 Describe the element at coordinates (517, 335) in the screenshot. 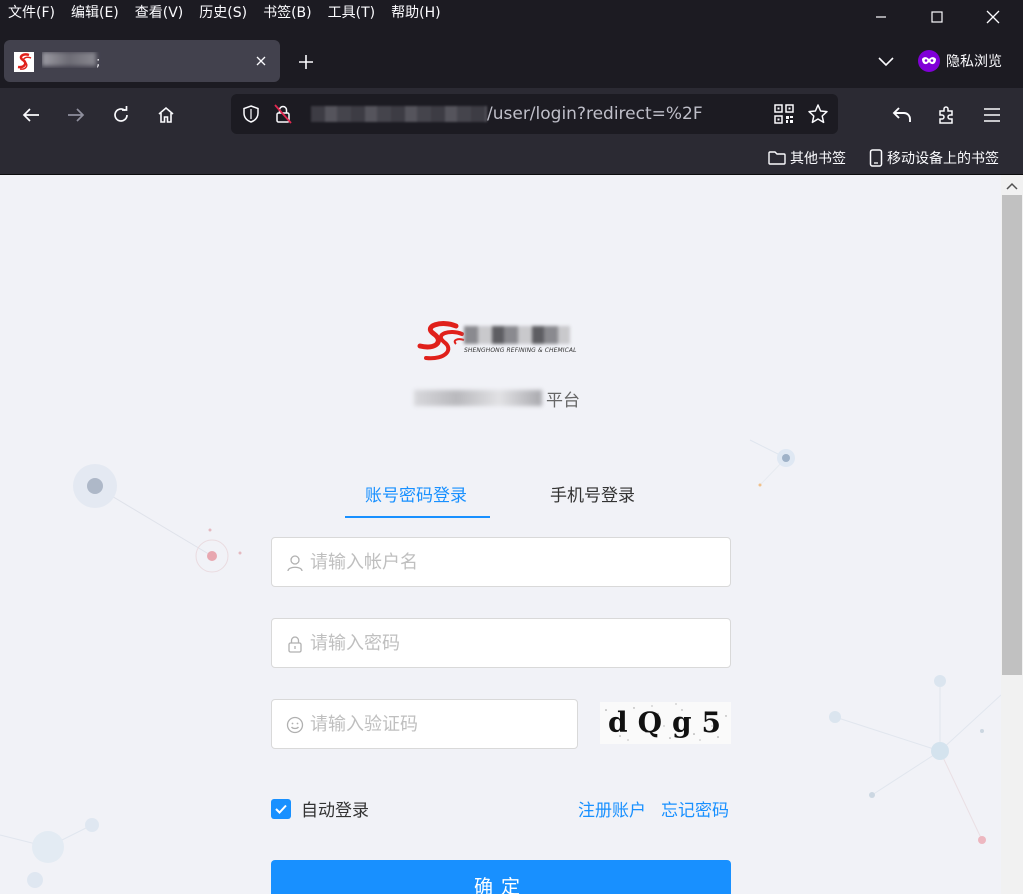

I see `redacted-company-name` at that location.